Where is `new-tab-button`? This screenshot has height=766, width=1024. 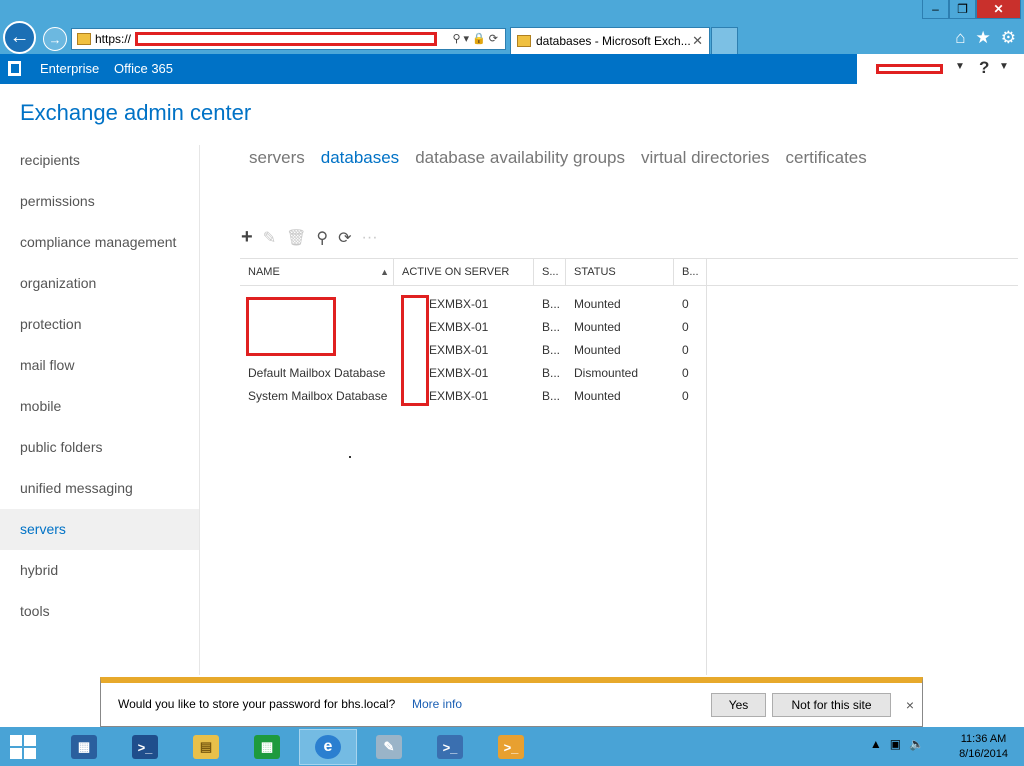
new-tab-button is located at coordinates (724, 40).